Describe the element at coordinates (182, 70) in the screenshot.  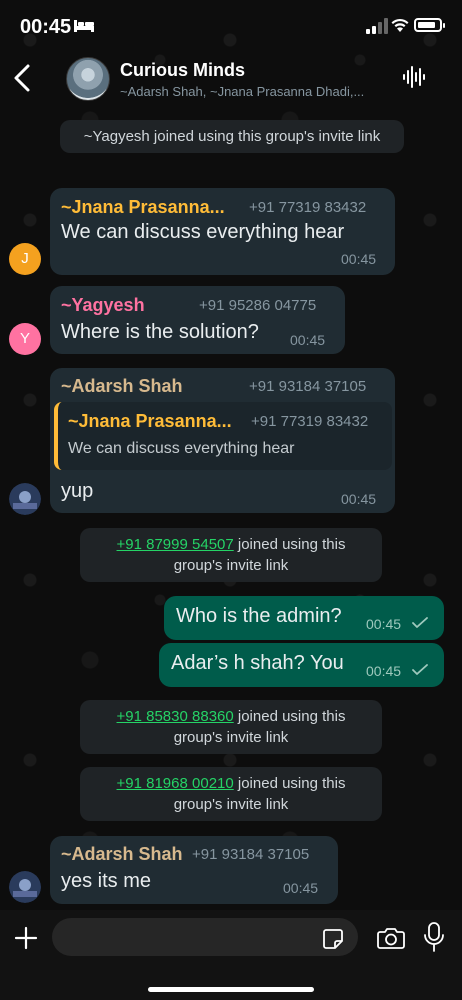
I see `group-name: Curious Minds` at that location.